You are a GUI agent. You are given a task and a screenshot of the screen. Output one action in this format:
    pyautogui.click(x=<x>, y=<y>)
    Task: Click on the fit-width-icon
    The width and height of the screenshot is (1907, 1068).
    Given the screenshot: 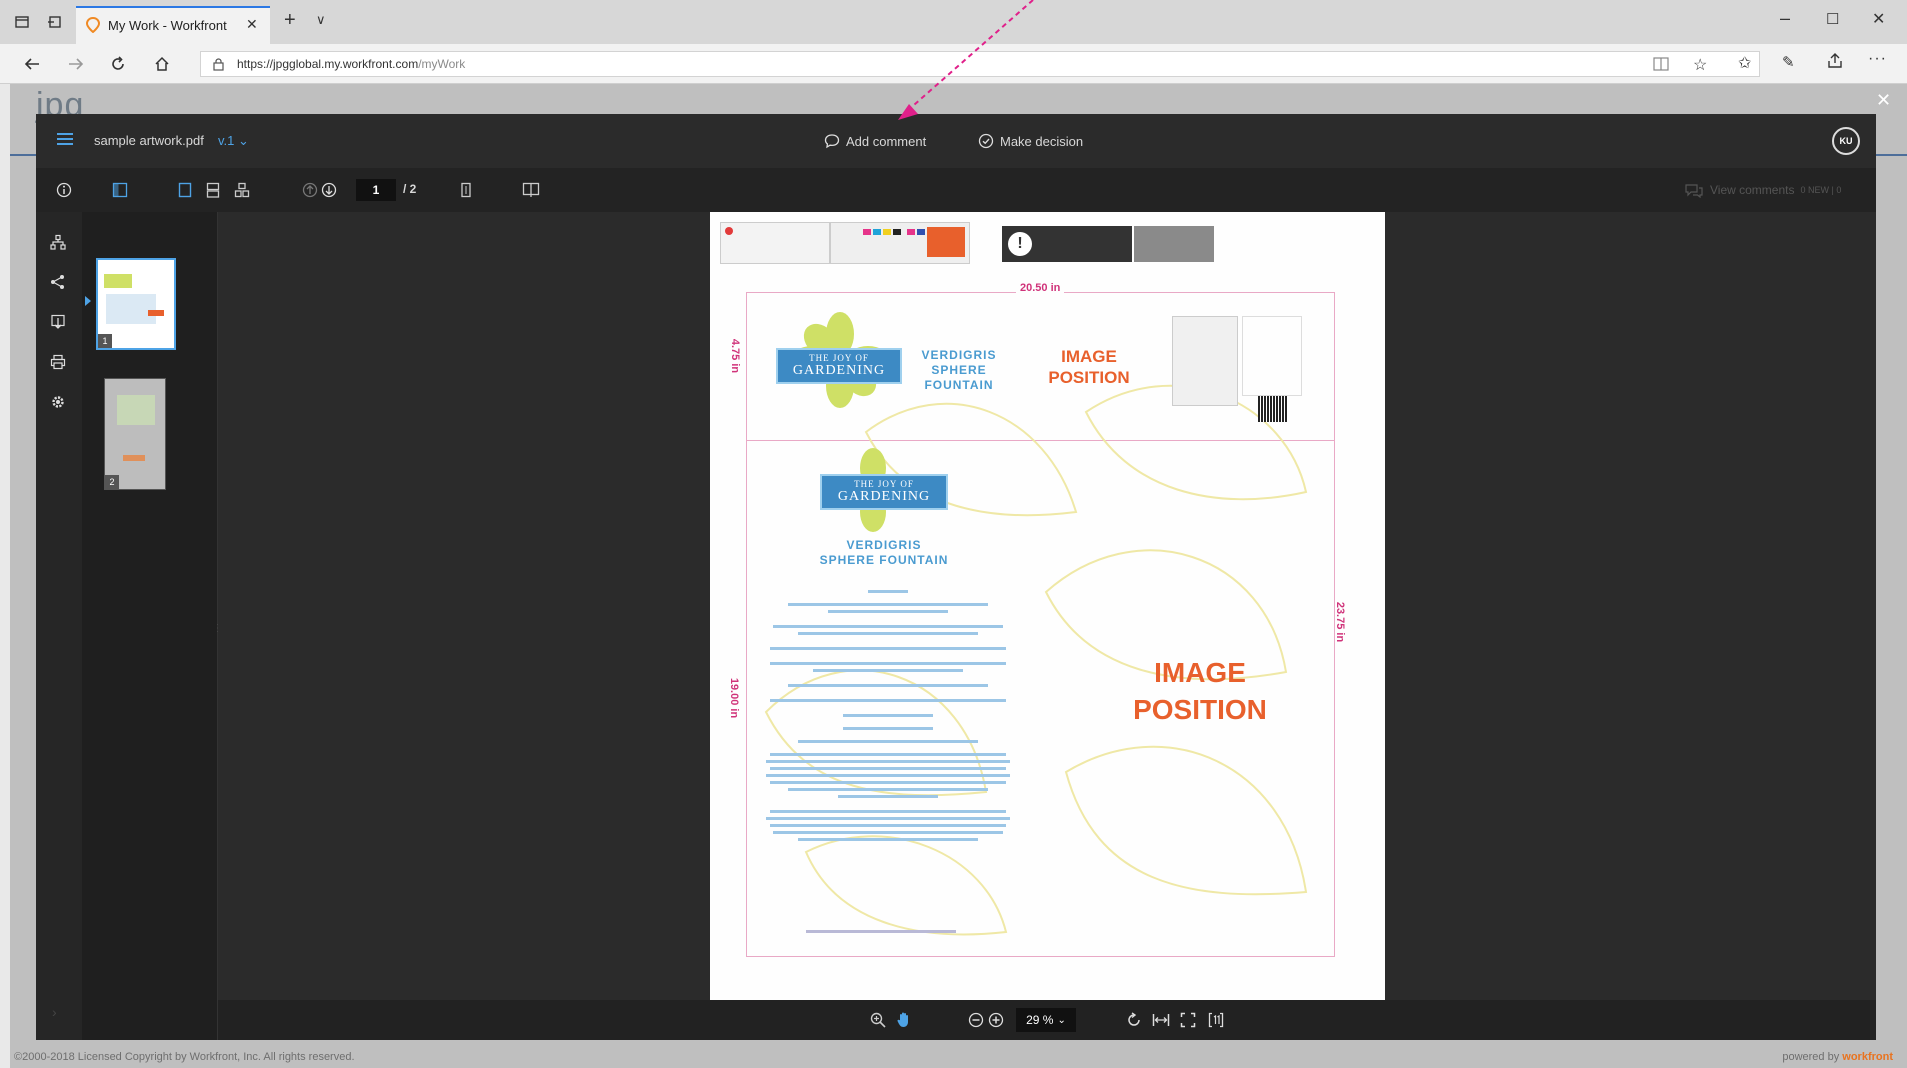 What is the action you would take?
    pyautogui.click(x=1161, y=1020)
    